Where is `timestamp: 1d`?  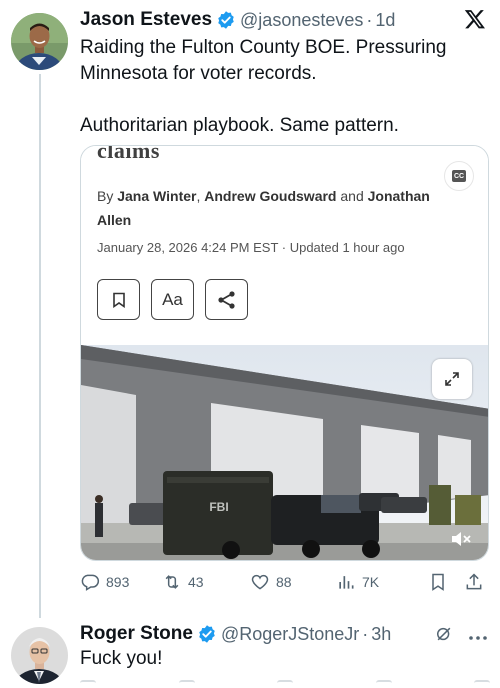
timestamp: 1d is located at coordinates (385, 20).